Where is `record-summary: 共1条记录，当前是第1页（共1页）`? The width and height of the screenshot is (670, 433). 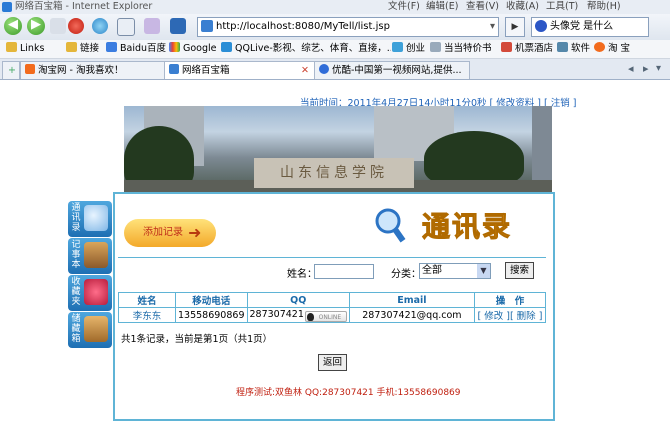 record-summary: 共1条记录，当前是第1页（共1页） is located at coordinates (197, 339).